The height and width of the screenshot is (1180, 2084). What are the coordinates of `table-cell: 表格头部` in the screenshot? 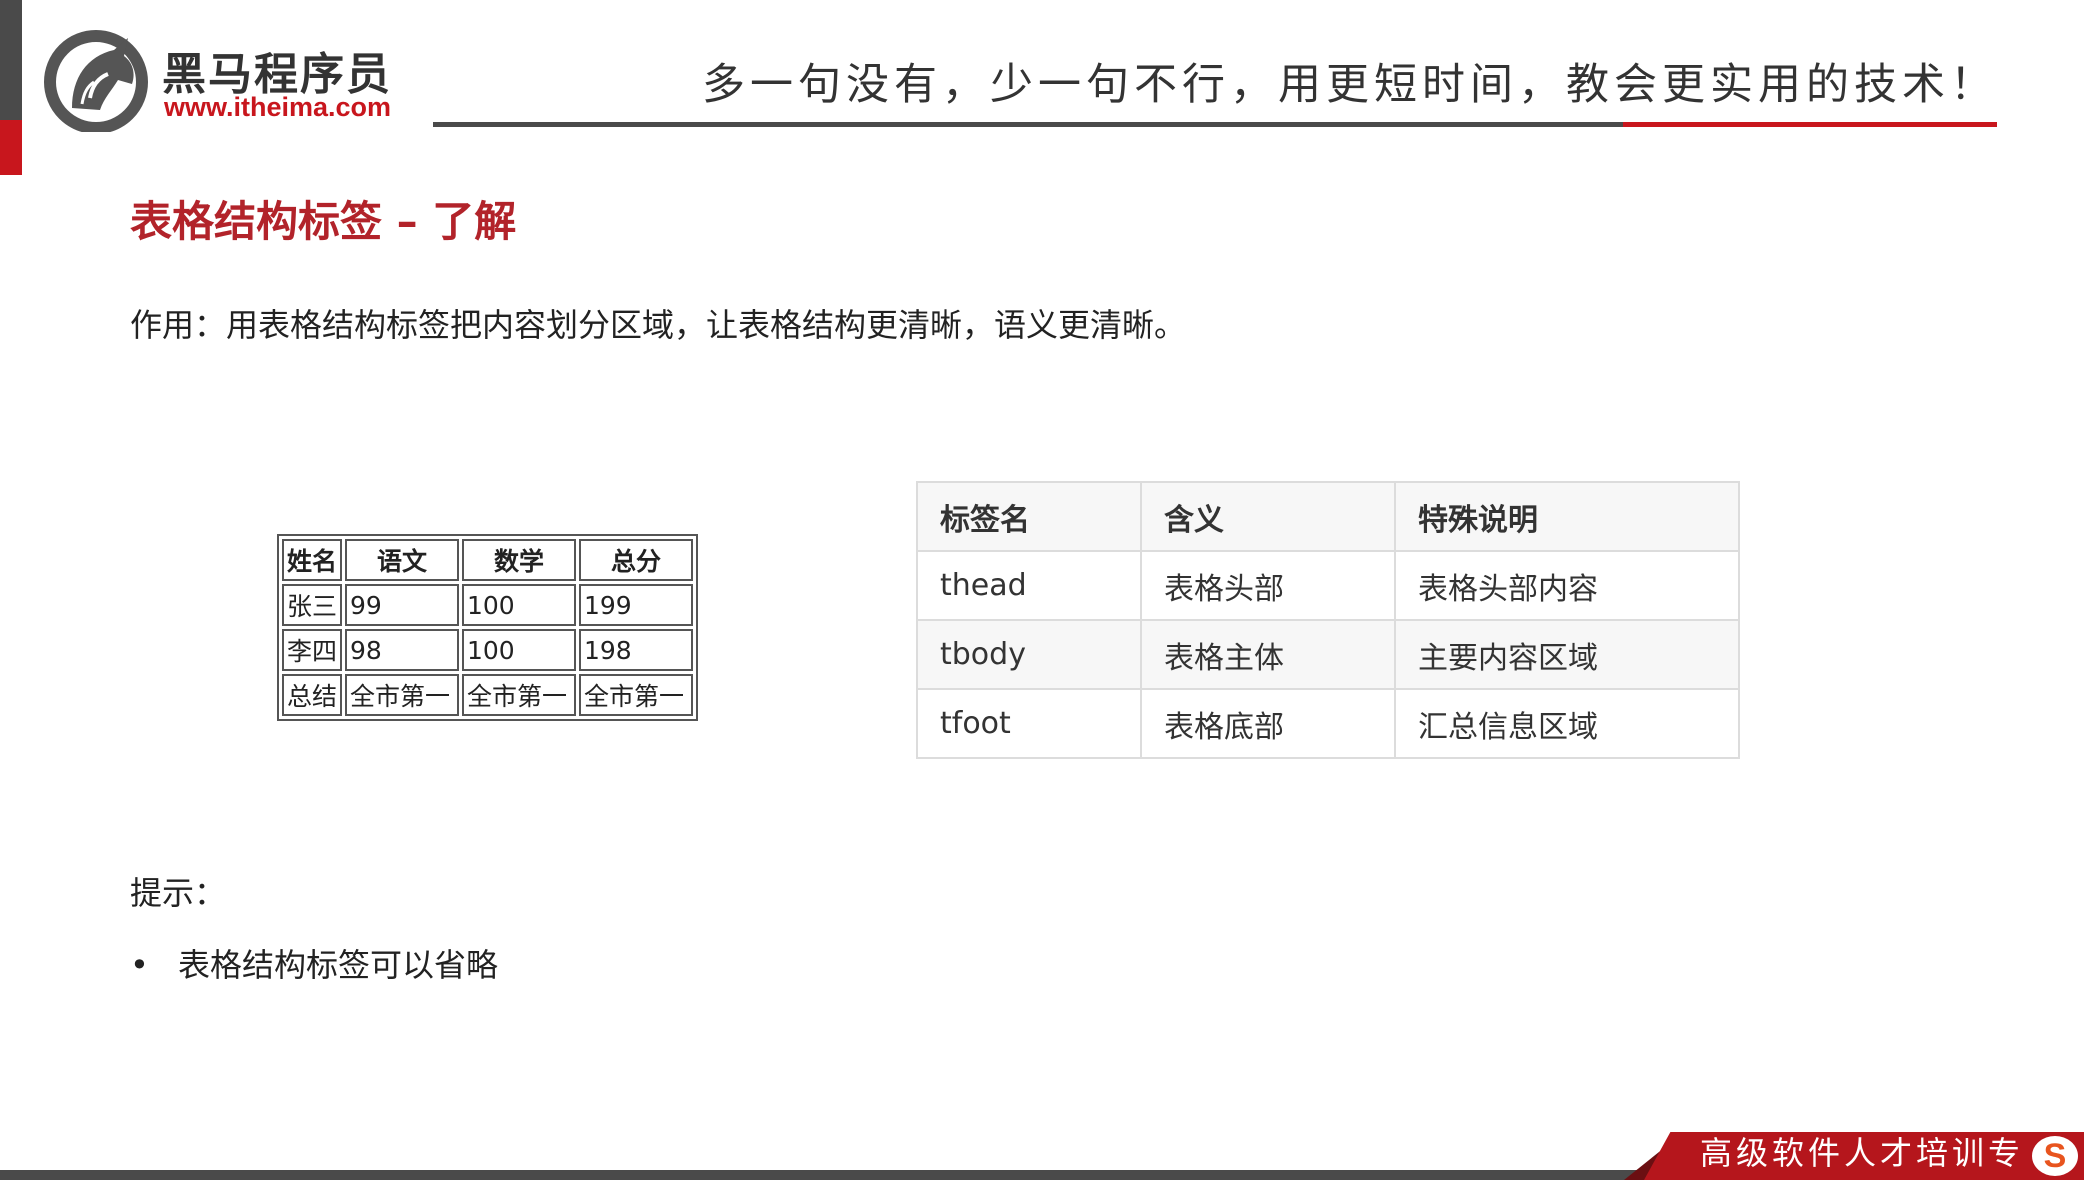 It's located at (1268, 585).